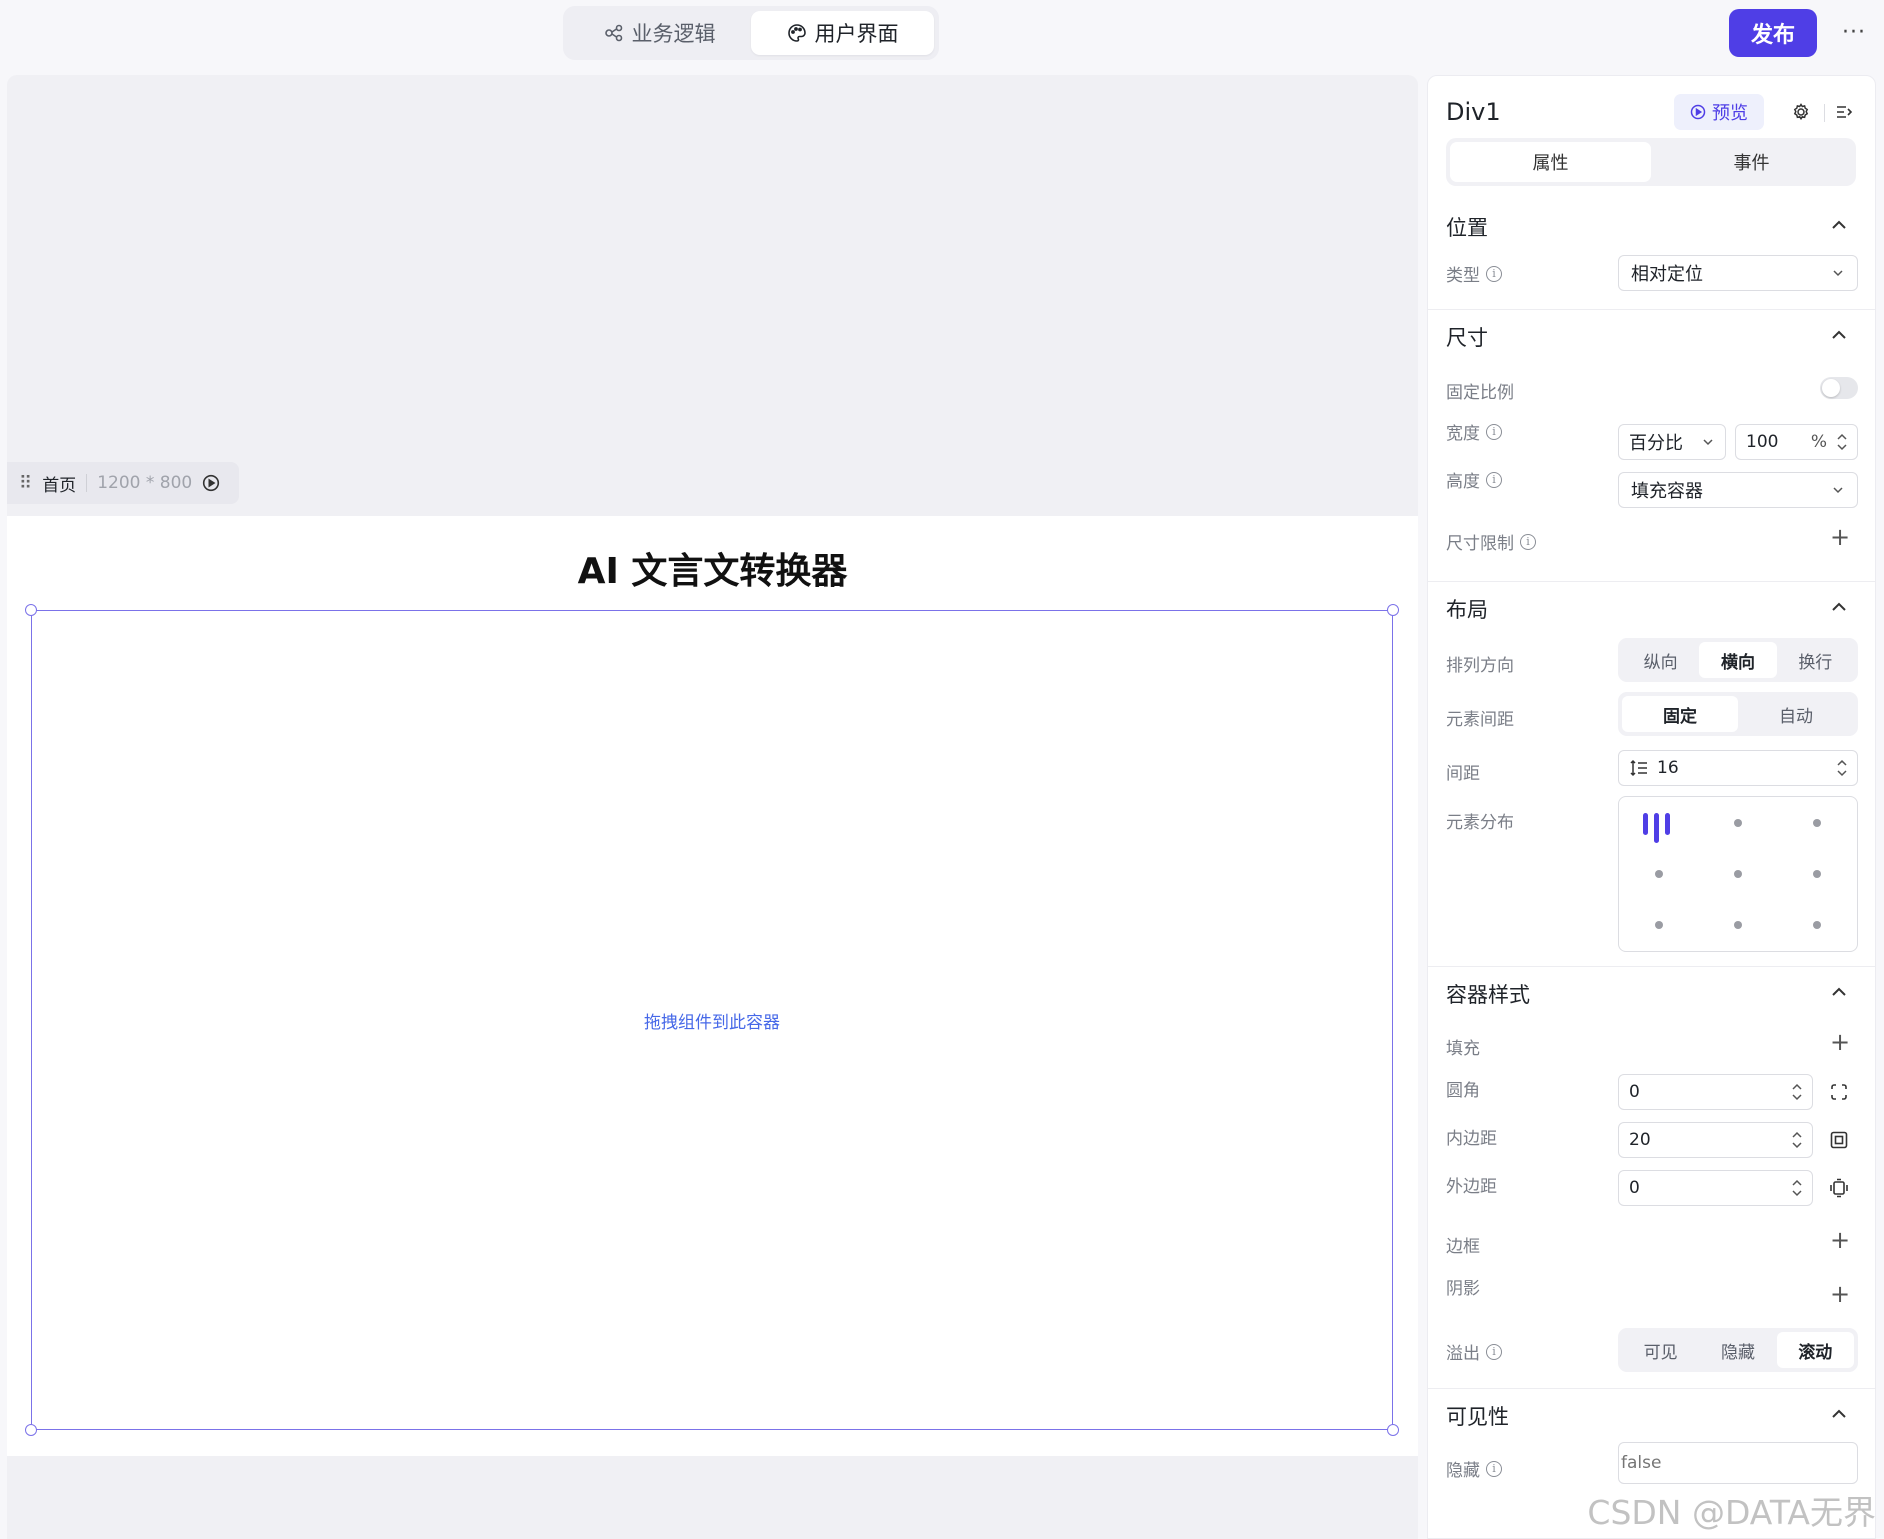  Describe the element at coordinates (1815, 1350) in the screenshot. I see `overflow-scroll: 滚动` at that location.